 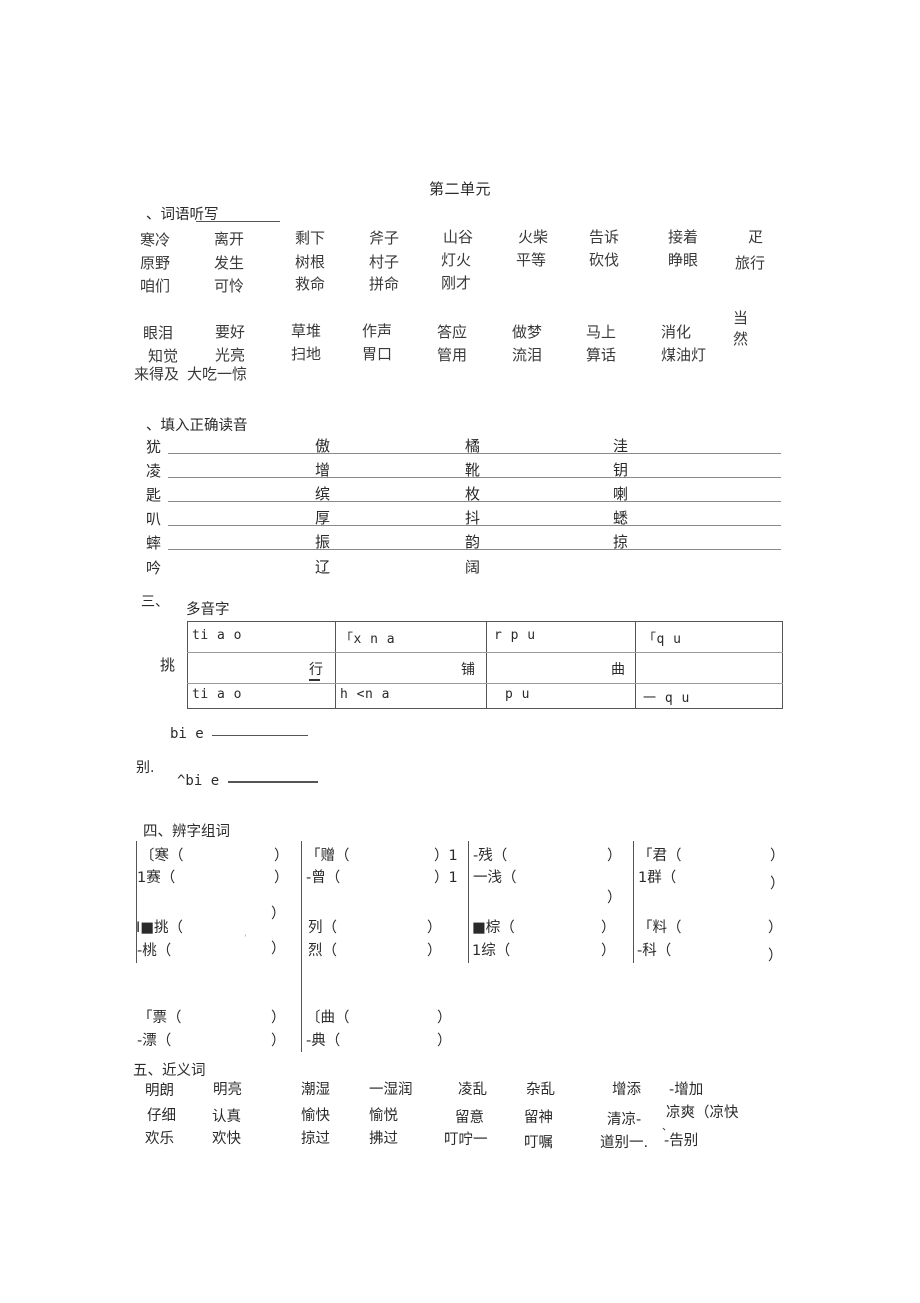 What do you see at coordinates (229, 263) in the screenshot?
I see `word-cell: 发生` at bounding box center [229, 263].